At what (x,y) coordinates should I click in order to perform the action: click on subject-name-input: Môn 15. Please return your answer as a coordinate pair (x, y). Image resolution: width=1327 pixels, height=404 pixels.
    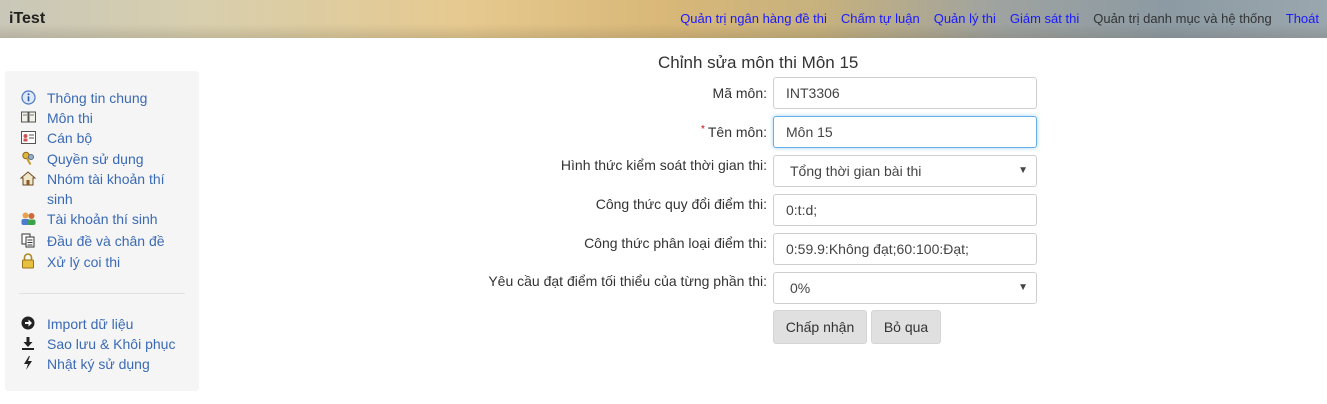
    Looking at the image, I should click on (905, 132).